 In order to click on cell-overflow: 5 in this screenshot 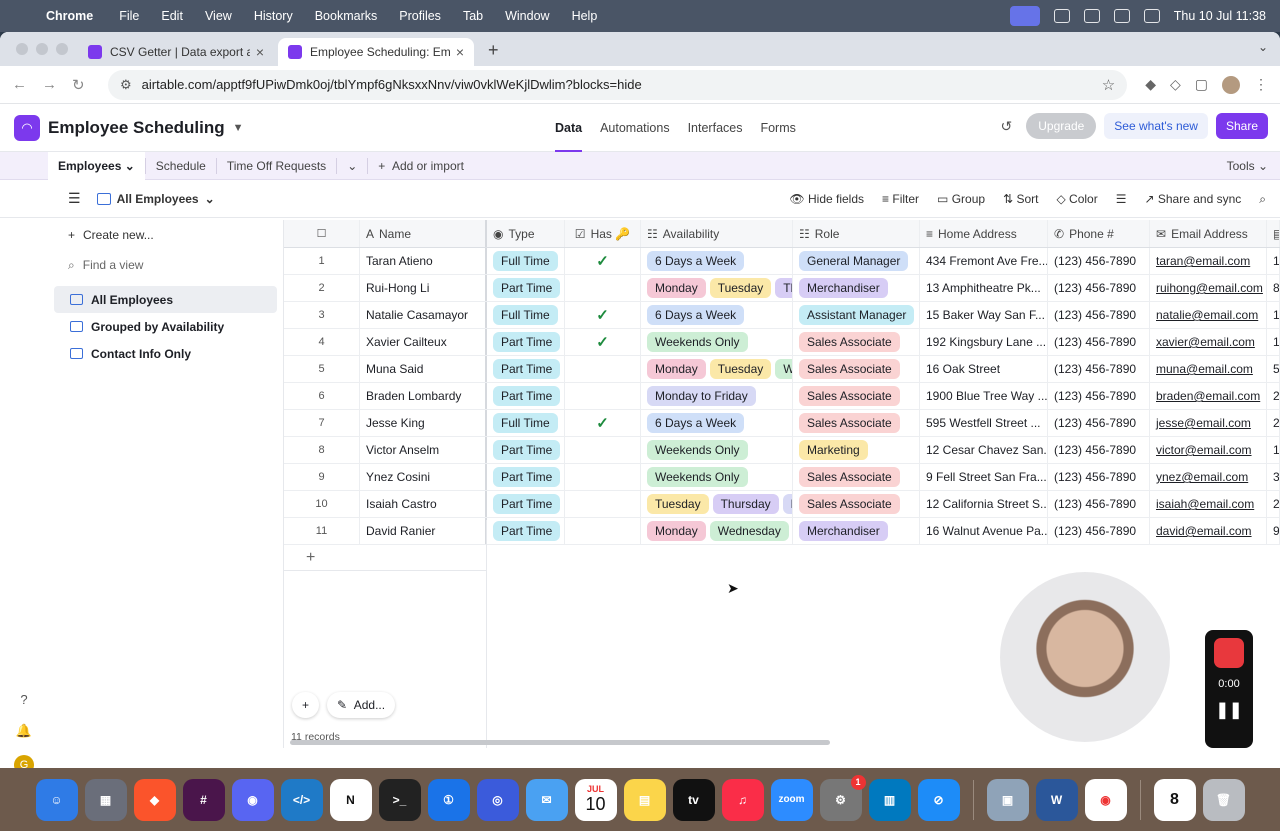, I will do `click(1273, 369)`.